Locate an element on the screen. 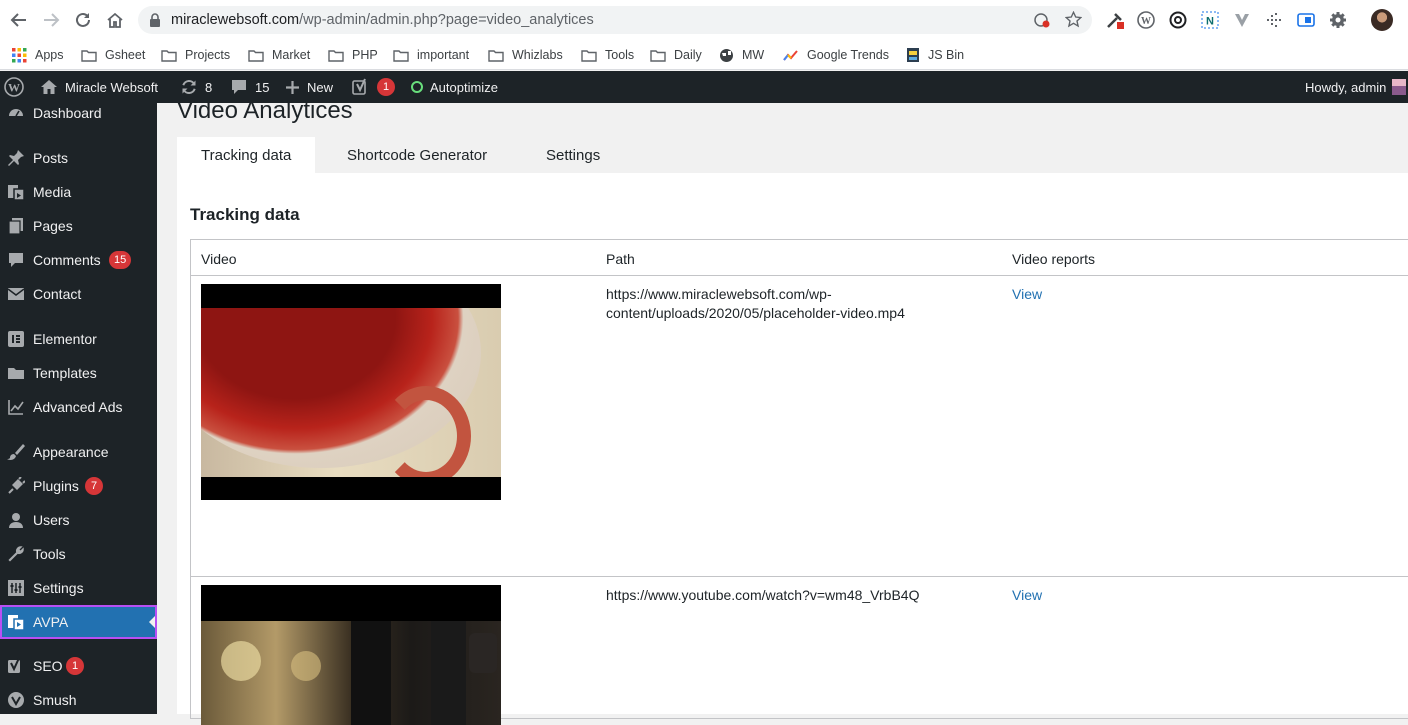 The width and height of the screenshot is (1408, 725). sidebar-item-label: Dashboard is located at coordinates (67, 113).